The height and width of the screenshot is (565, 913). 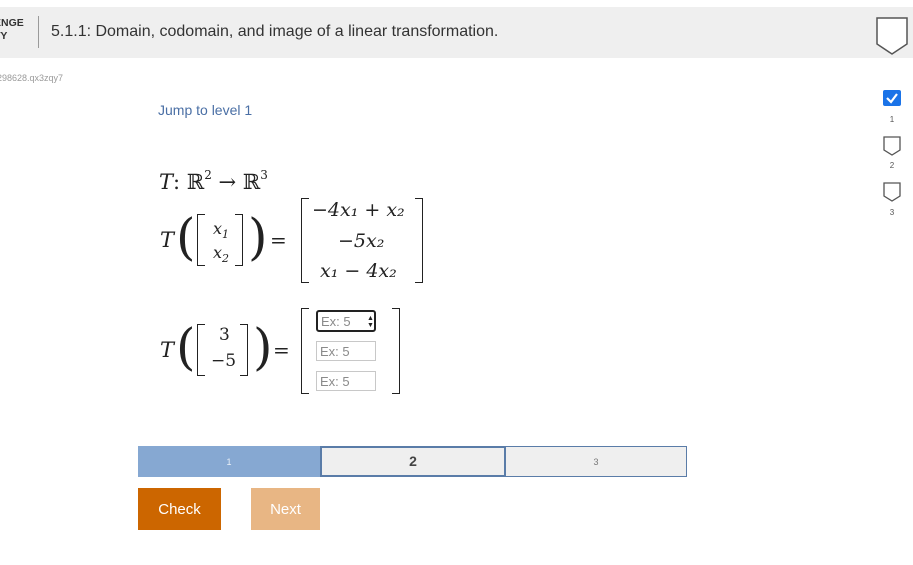 What do you see at coordinates (285, 509) in the screenshot?
I see `next-button: Next` at bounding box center [285, 509].